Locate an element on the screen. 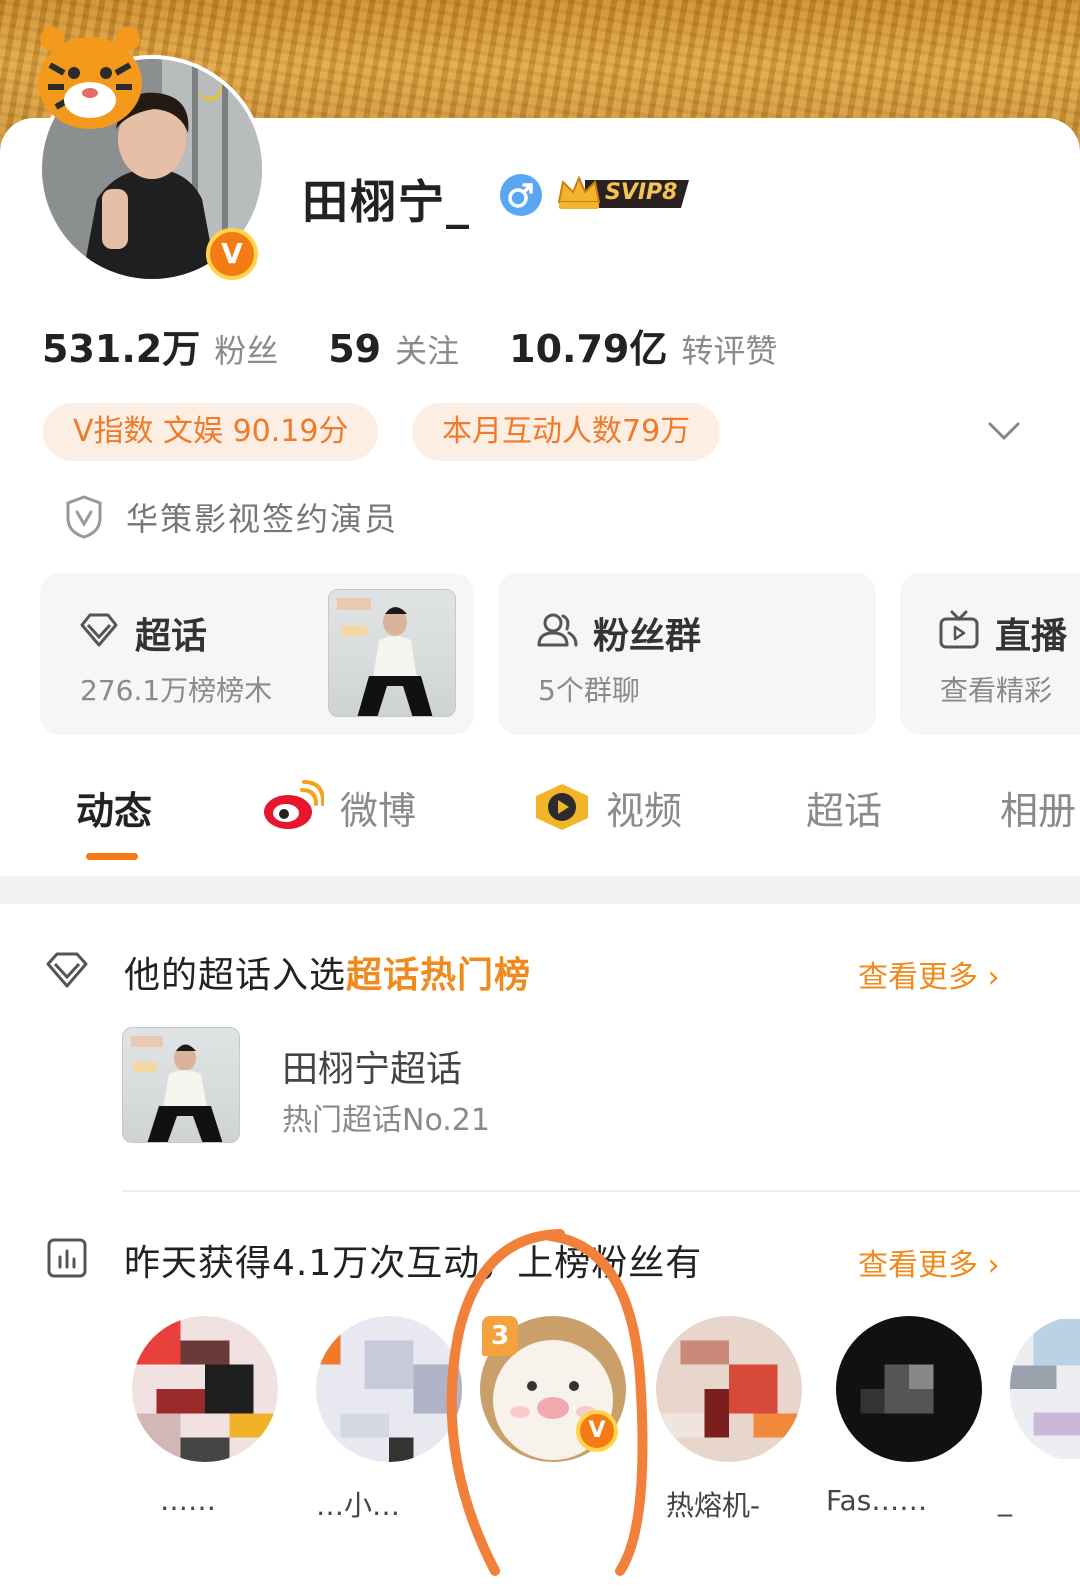 This screenshot has width=1080, height=1586. live-tile: 直播 查看精彩 is located at coordinates (990, 654).